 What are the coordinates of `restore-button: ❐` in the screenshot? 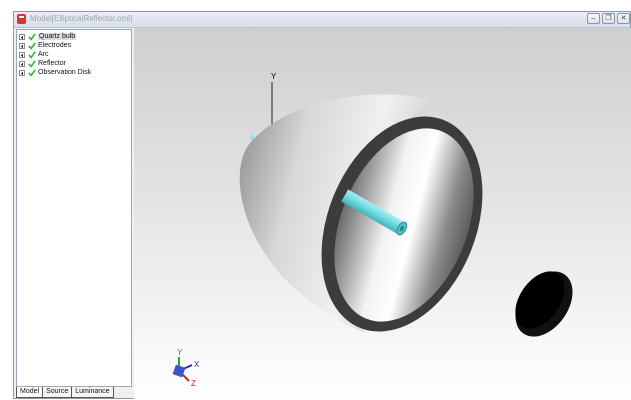 It's located at (608, 18).